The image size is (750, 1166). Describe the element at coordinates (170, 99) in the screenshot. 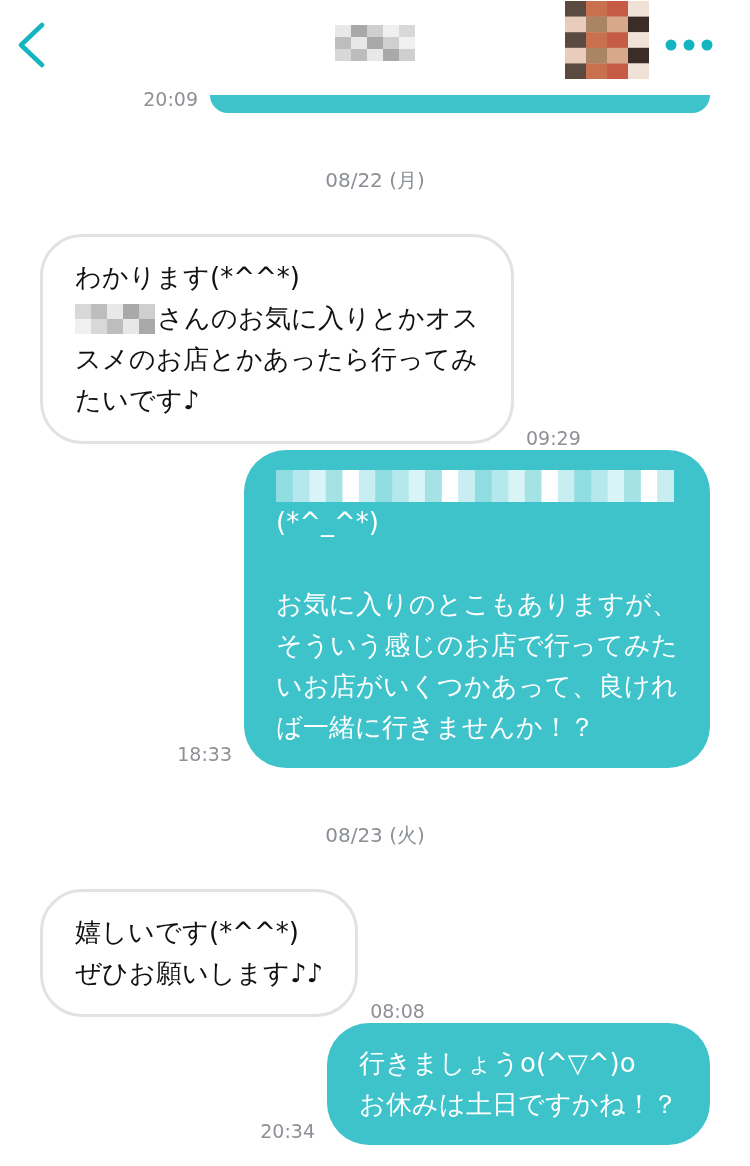

I see `message-time: 20:09` at that location.